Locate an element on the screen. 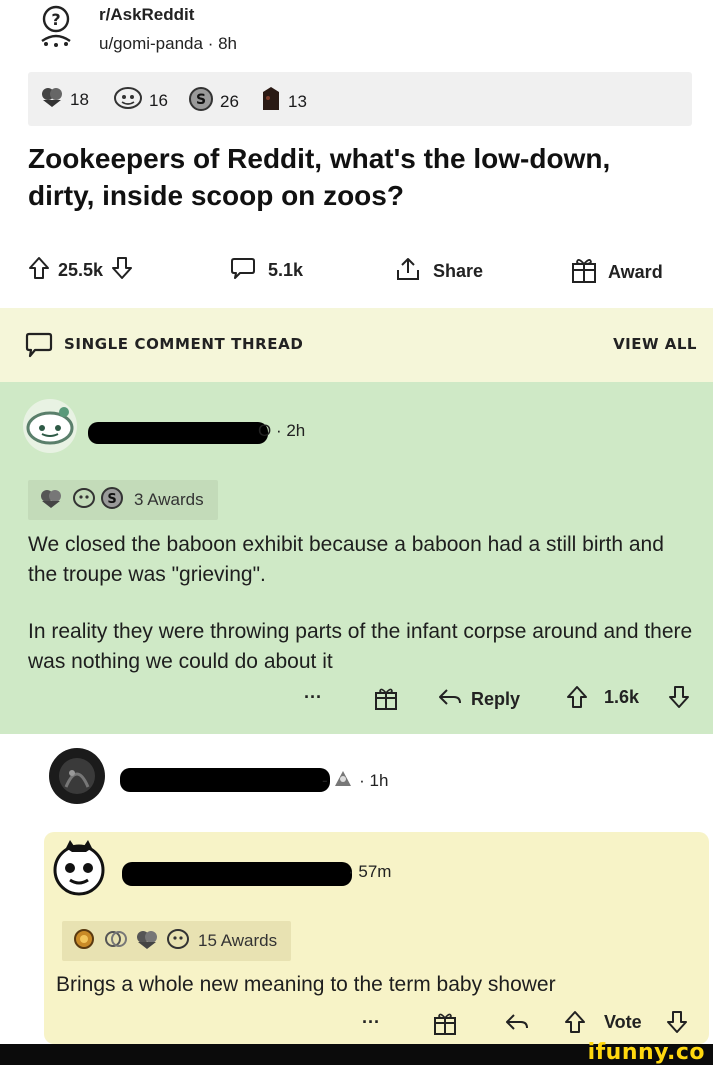 This screenshot has height=1065, width=713. comment-age: 57m is located at coordinates (375, 871).